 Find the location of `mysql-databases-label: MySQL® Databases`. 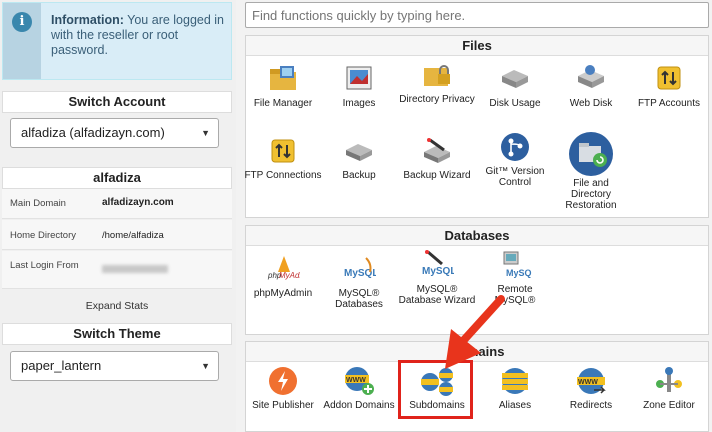

mysql-databases-label: MySQL® Databases is located at coordinates (359, 299).